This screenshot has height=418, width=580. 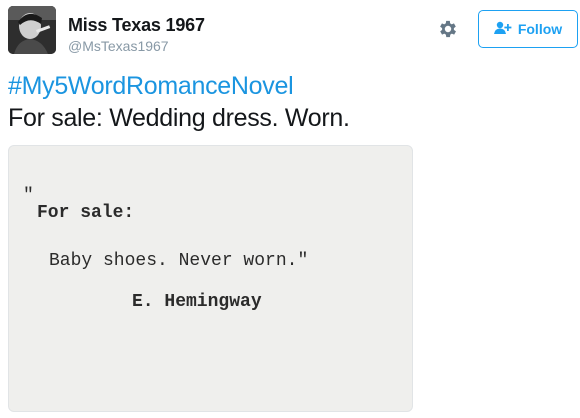 What do you see at coordinates (86, 213) in the screenshot?
I see `image-quote-line1: For sale:` at bounding box center [86, 213].